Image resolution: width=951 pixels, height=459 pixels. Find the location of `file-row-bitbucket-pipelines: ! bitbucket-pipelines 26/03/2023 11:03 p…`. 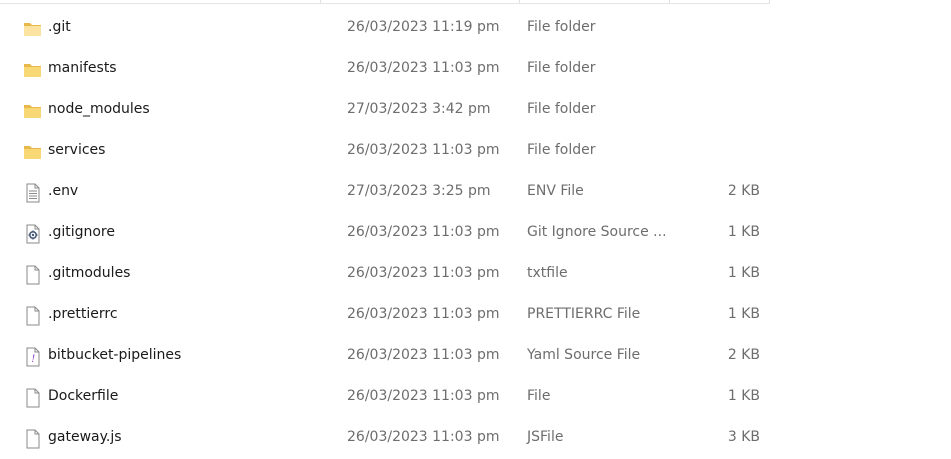

file-row-bitbucket-pipelines: ! bitbucket-pipelines 26/03/2023 11:03 p… is located at coordinates (475, 356).